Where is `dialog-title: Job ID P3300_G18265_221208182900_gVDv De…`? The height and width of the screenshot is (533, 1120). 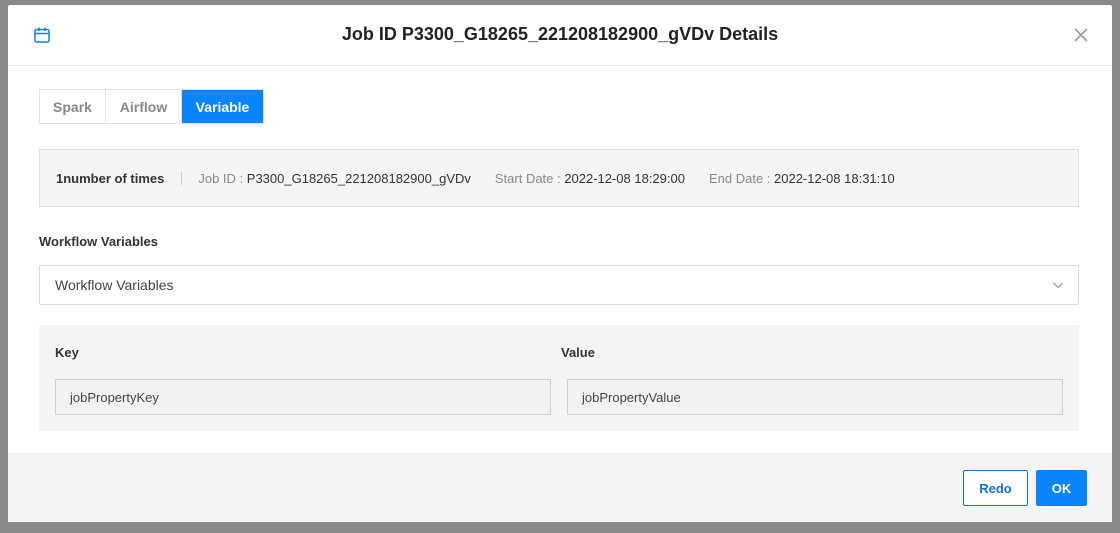
dialog-title: Job ID P3300_G18265_221208182900_gVDv De… is located at coordinates (560, 34).